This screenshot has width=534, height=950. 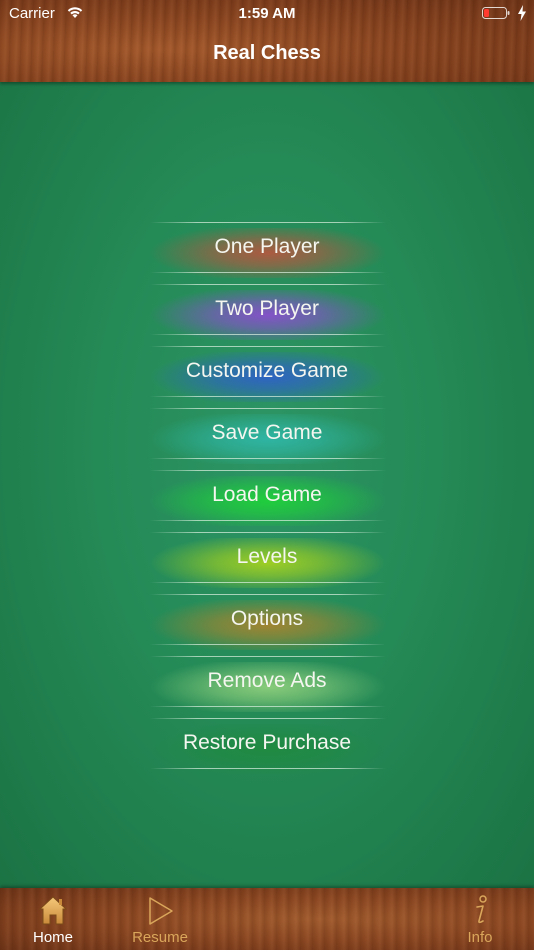 What do you see at coordinates (161, 911) in the screenshot?
I see `play-icon` at bounding box center [161, 911].